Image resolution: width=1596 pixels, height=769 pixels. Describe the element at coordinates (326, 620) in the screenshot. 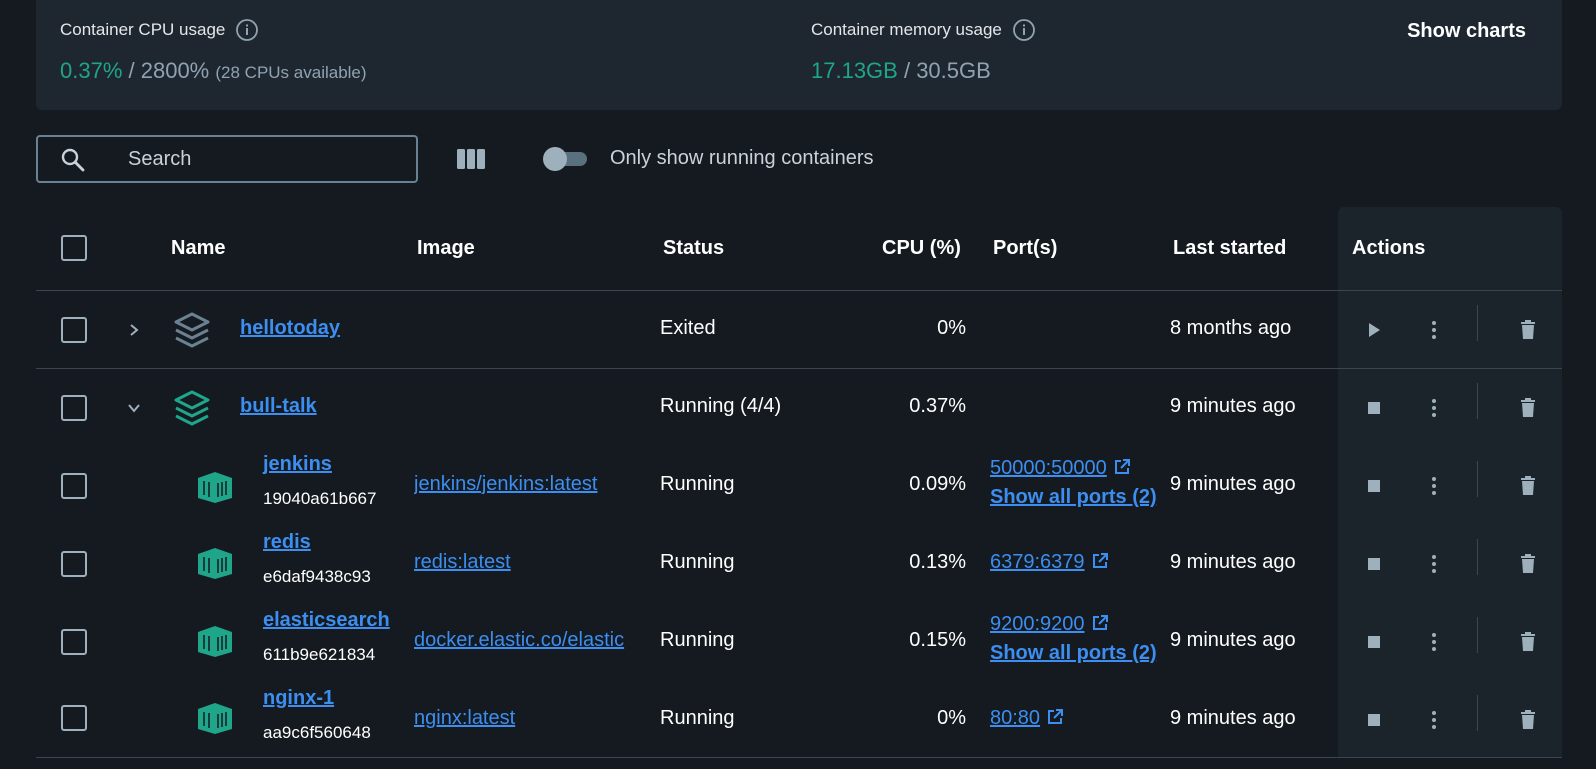

I see `container-name-link: elasticsearch` at that location.